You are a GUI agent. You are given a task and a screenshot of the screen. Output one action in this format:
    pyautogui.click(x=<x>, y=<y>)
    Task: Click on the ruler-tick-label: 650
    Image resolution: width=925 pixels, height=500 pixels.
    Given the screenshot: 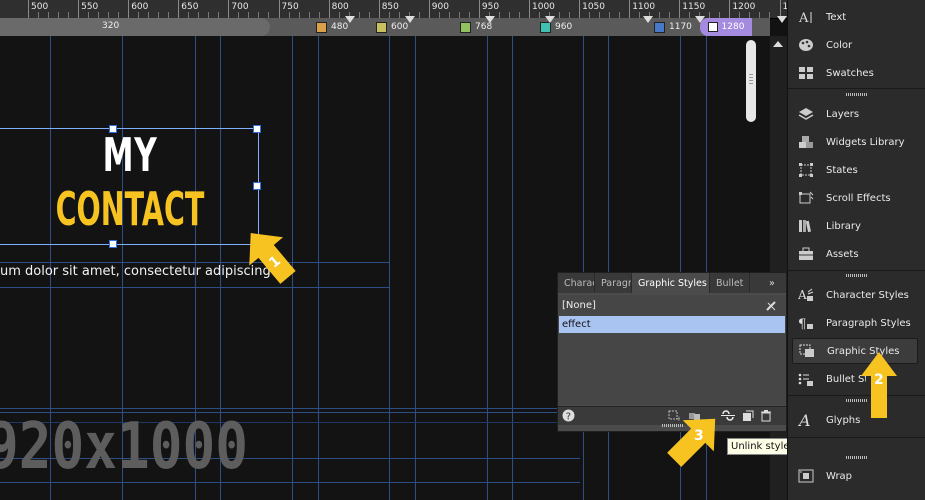 What is the action you would take?
    pyautogui.click(x=190, y=7)
    